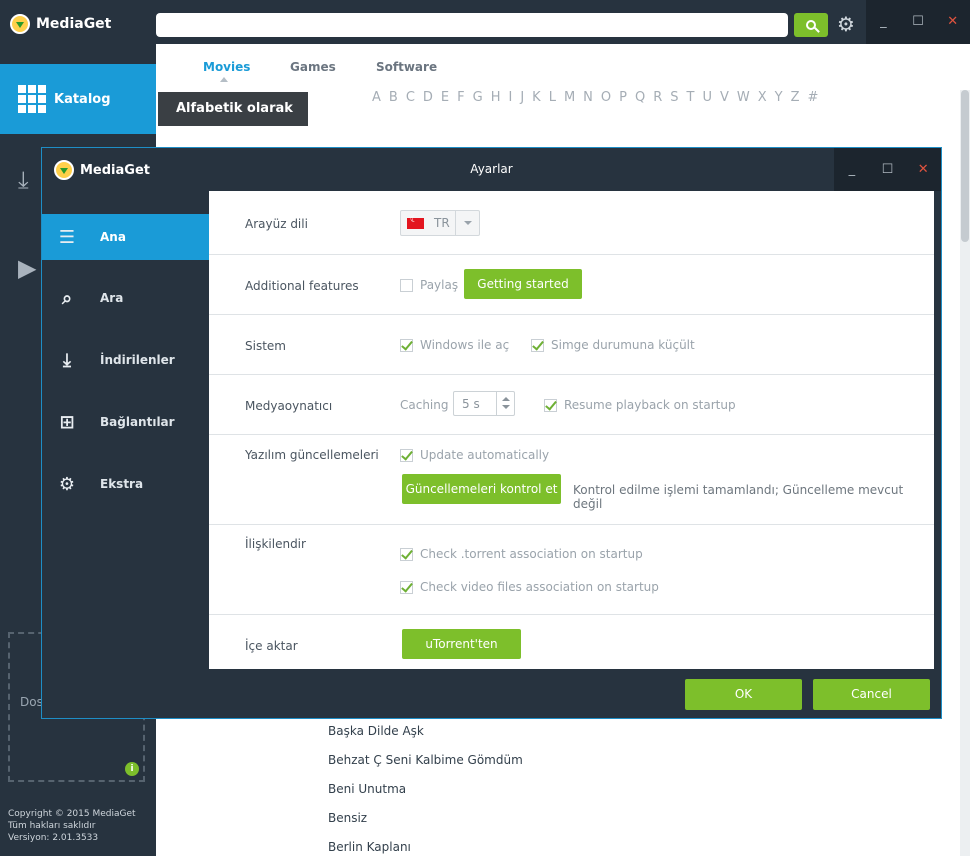 The height and width of the screenshot is (856, 970). I want to click on resume-playback-checkbox: Resume playback on startup, so click(640, 405).